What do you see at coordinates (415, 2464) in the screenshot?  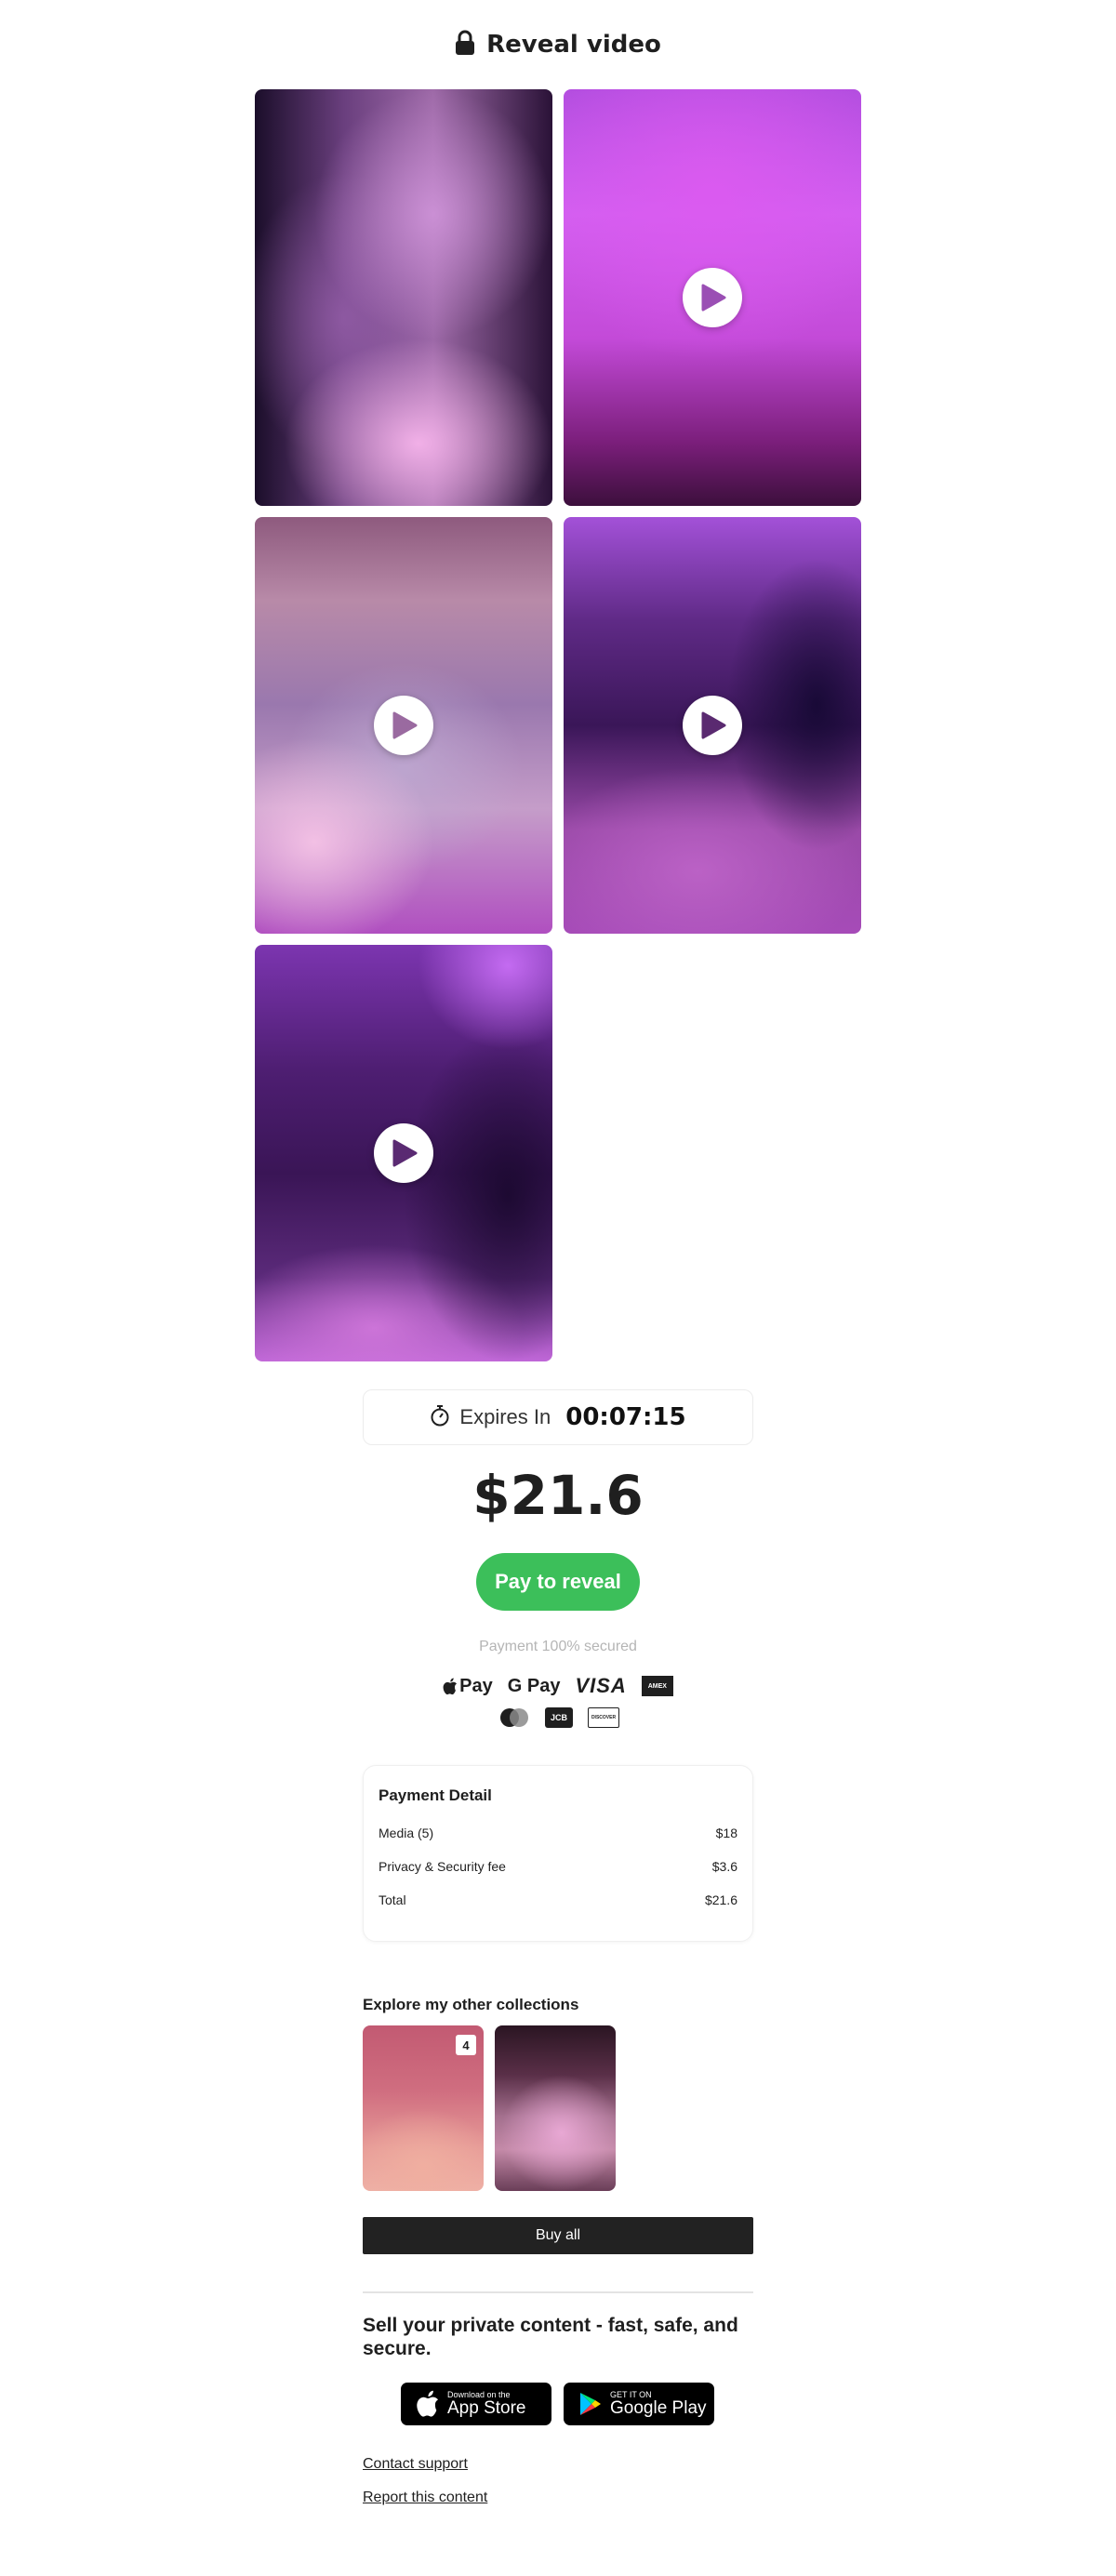 I see `contact-support-link: Contact support` at bounding box center [415, 2464].